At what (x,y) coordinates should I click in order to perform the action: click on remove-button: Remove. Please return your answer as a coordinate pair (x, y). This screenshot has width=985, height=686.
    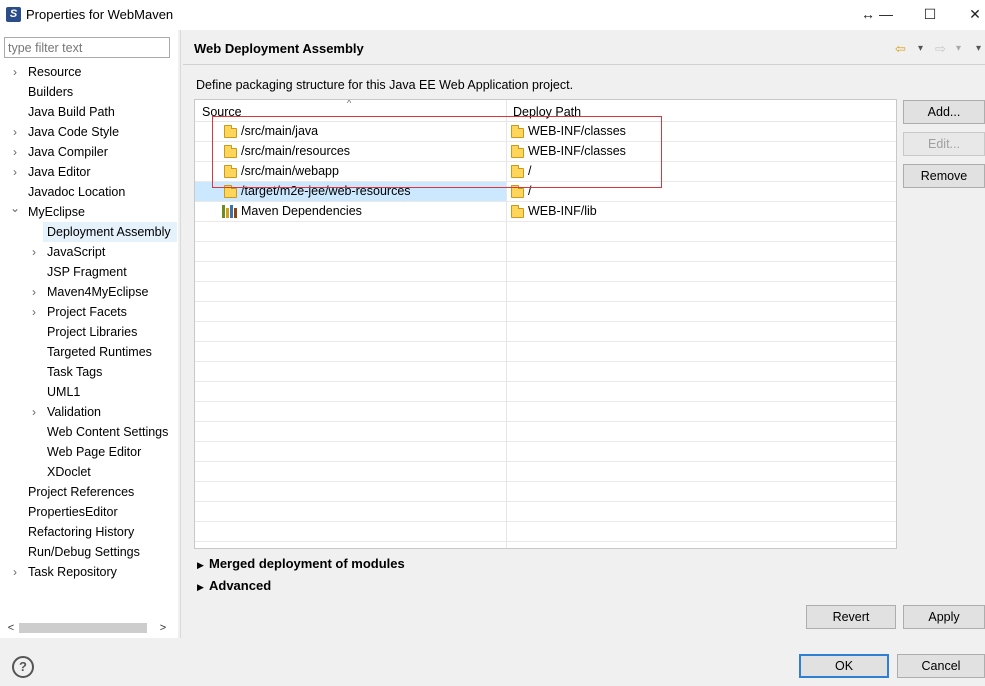
    Looking at the image, I should click on (944, 176).